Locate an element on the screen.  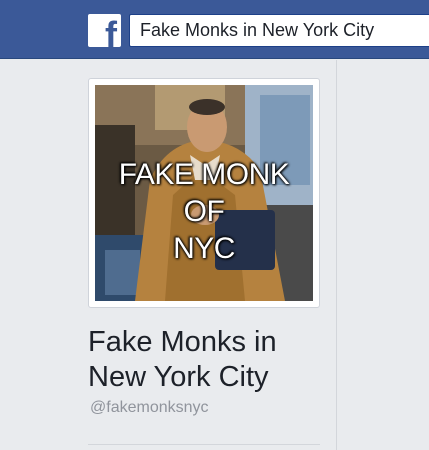
top-navigation-bar: f is located at coordinates (214, 29).